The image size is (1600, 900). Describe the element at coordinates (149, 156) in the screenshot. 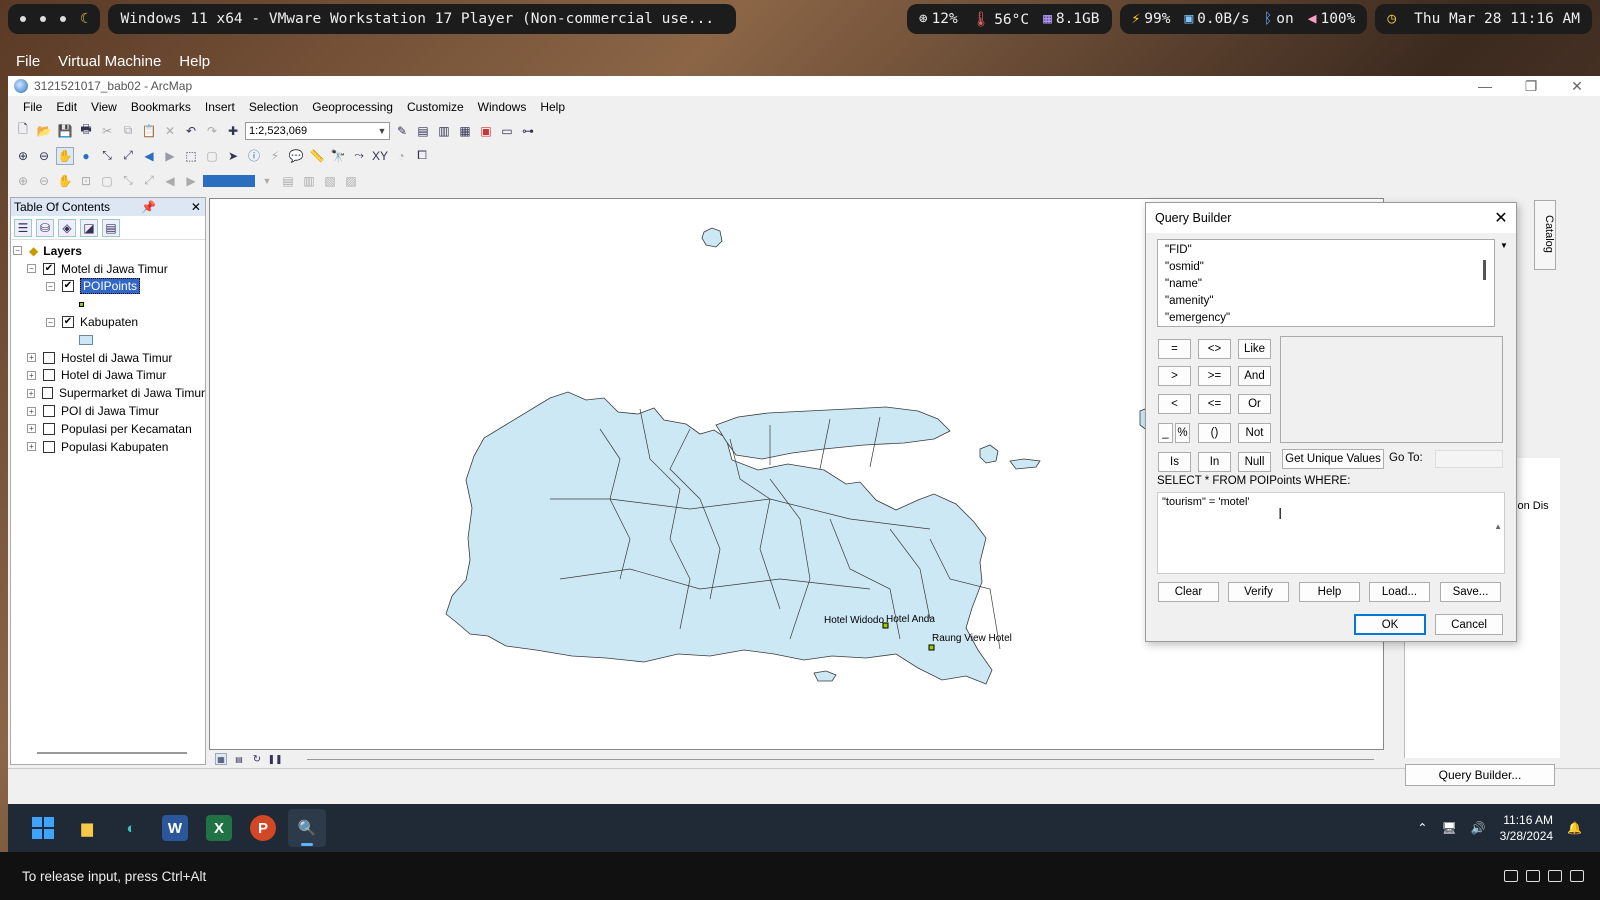

I see `back-arrow-icon: ◀` at that location.